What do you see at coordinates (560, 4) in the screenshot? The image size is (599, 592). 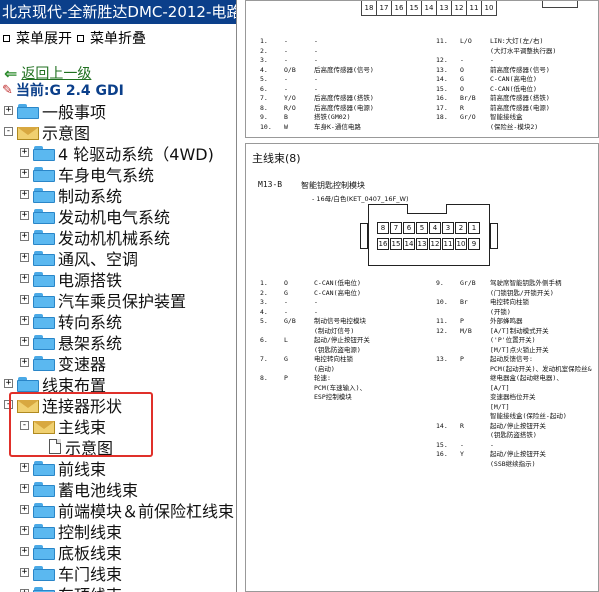 I see `connector-outline` at bounding box center [560, 4].